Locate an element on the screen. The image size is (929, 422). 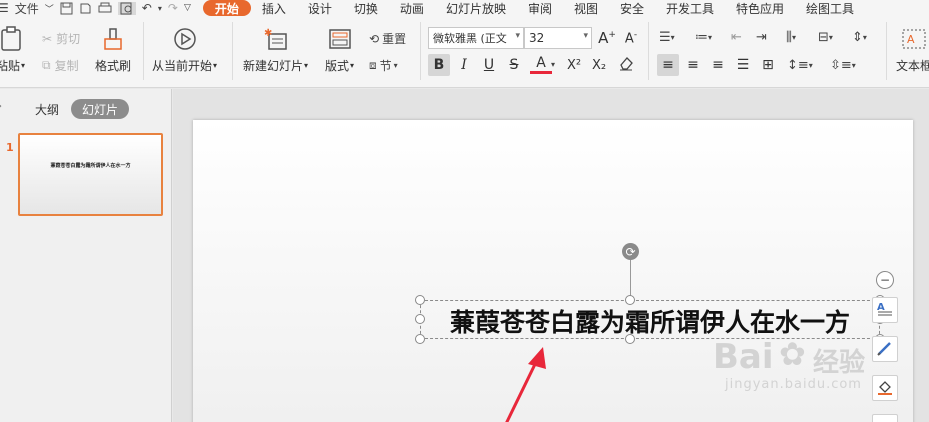
shrink-font-icon: A- is located at coordinates (631, 38).